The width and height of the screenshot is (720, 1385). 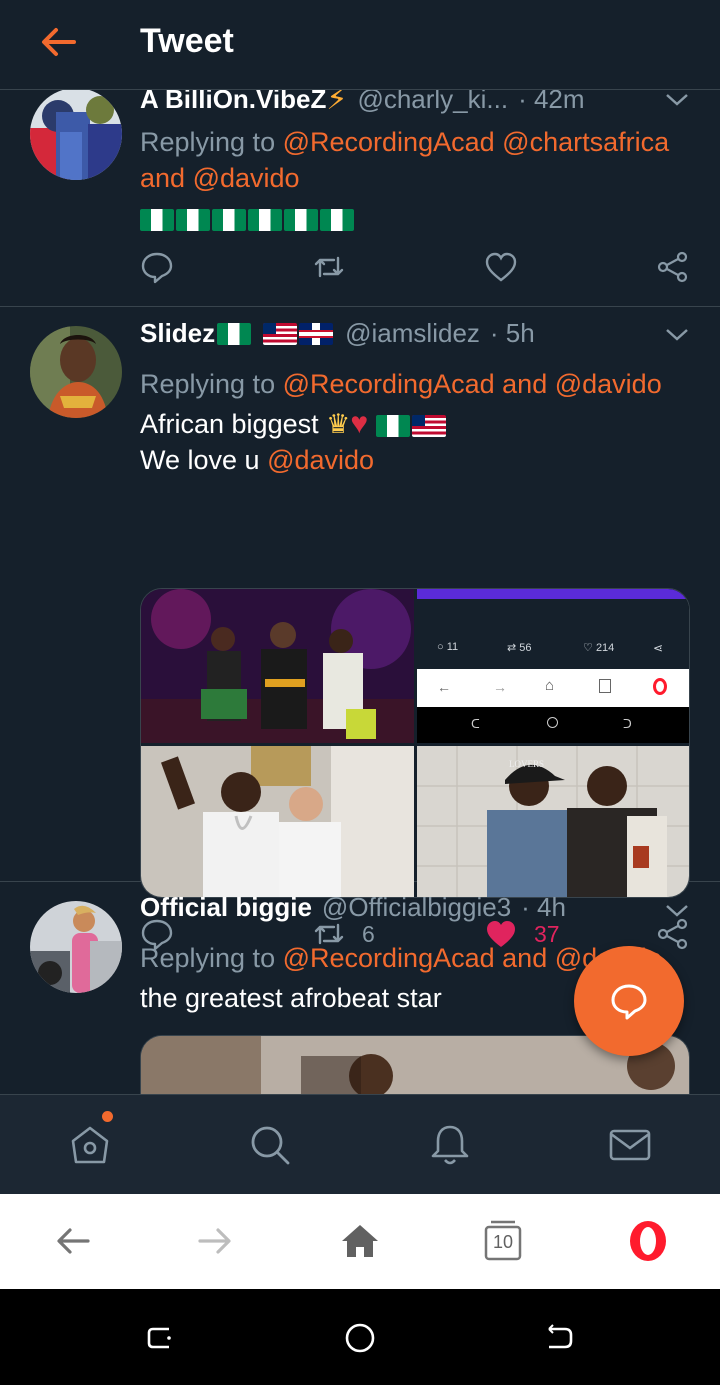 I want to click on home-circle-icon, so click(x=360, y=1338).